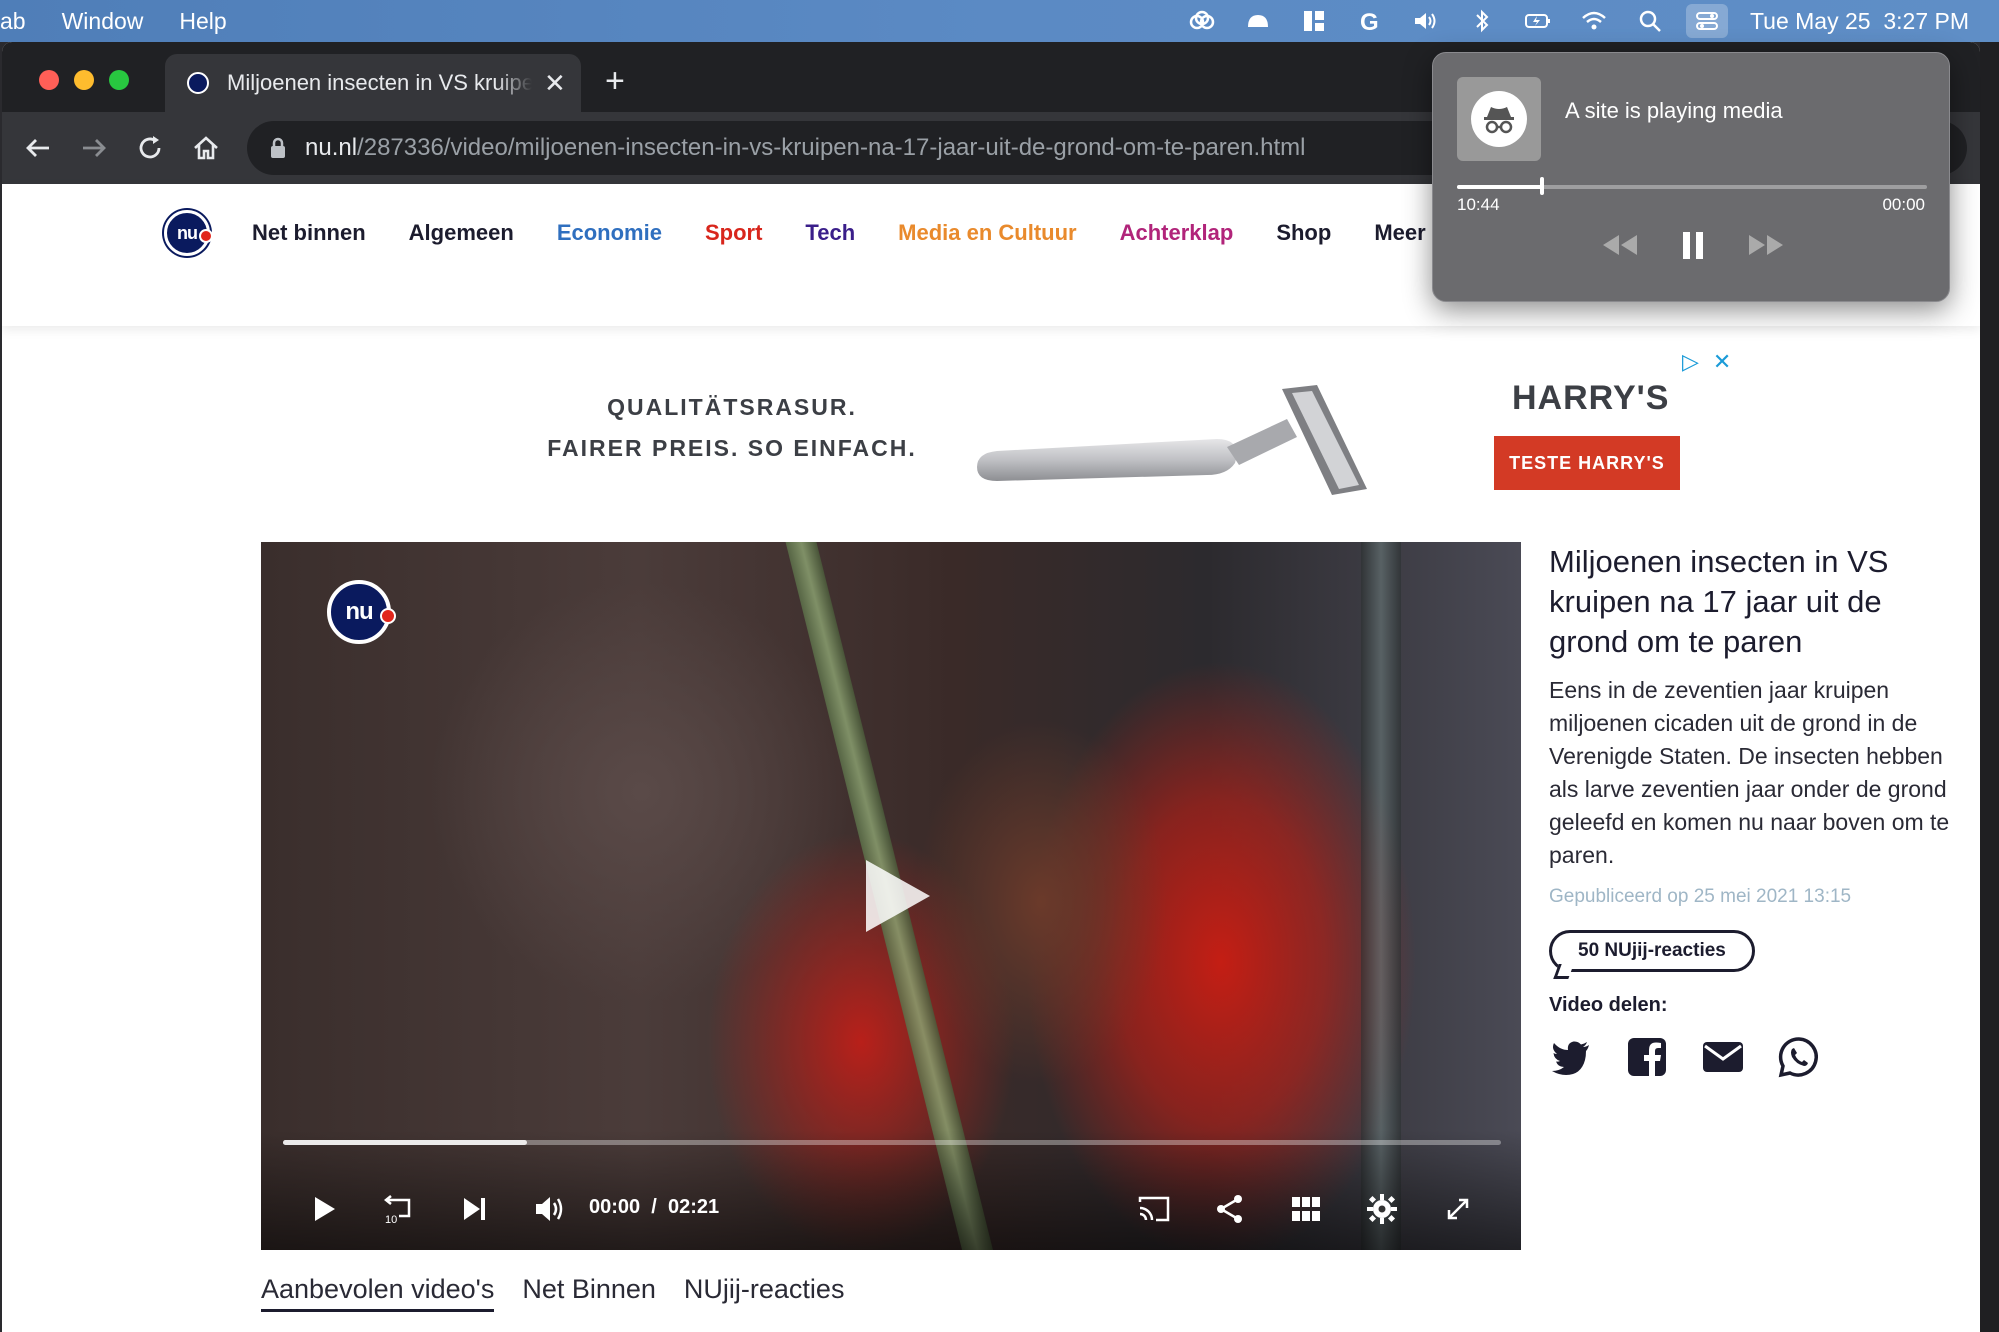  Describe the element at coordinates (378, 1293) in the screenshot. I see `tab-recommended-videos: Aanbevolen video's` at that location.